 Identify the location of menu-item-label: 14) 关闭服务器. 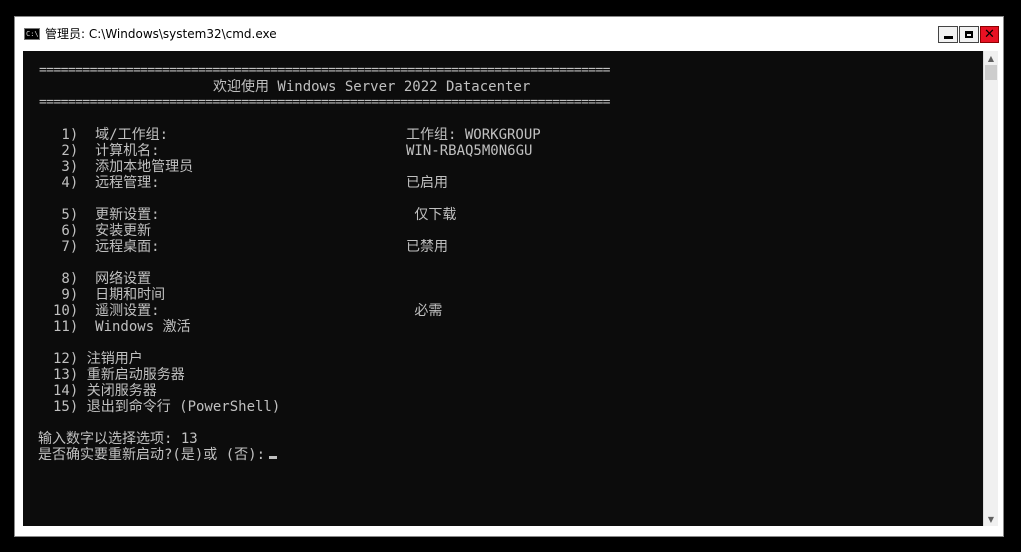
(105, 391).